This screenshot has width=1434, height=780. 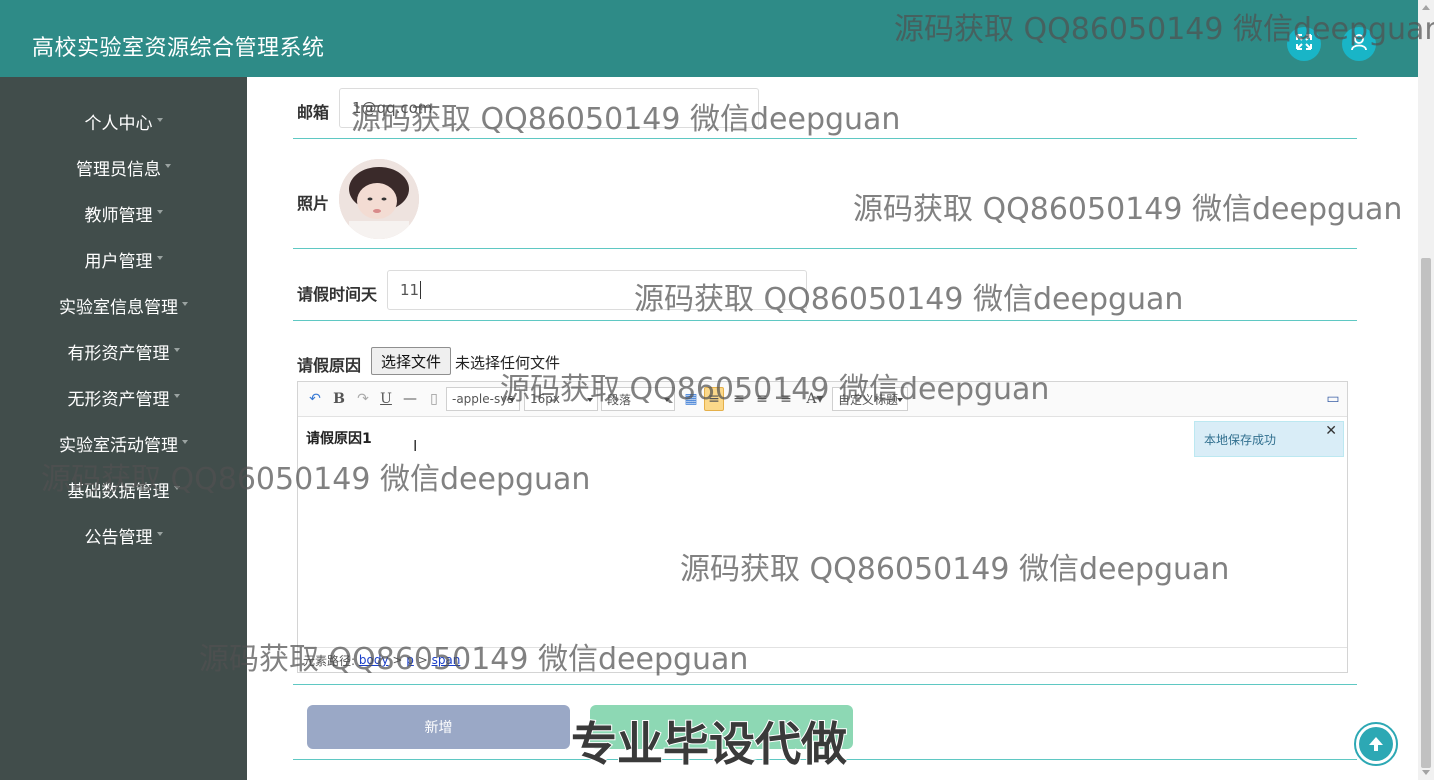 I want to click on scroll-down-icon, so click(x=1426, y=772).